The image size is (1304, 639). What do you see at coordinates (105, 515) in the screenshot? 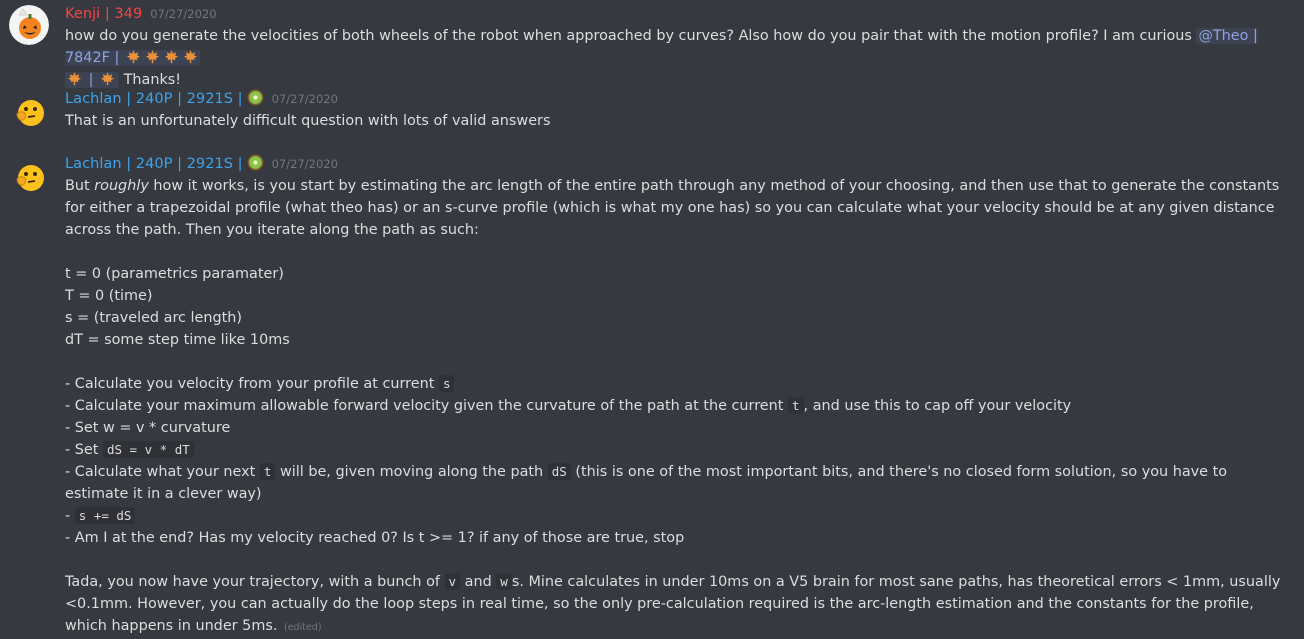
I see `inline-code: s += dS` at bounding box center [105, 515].